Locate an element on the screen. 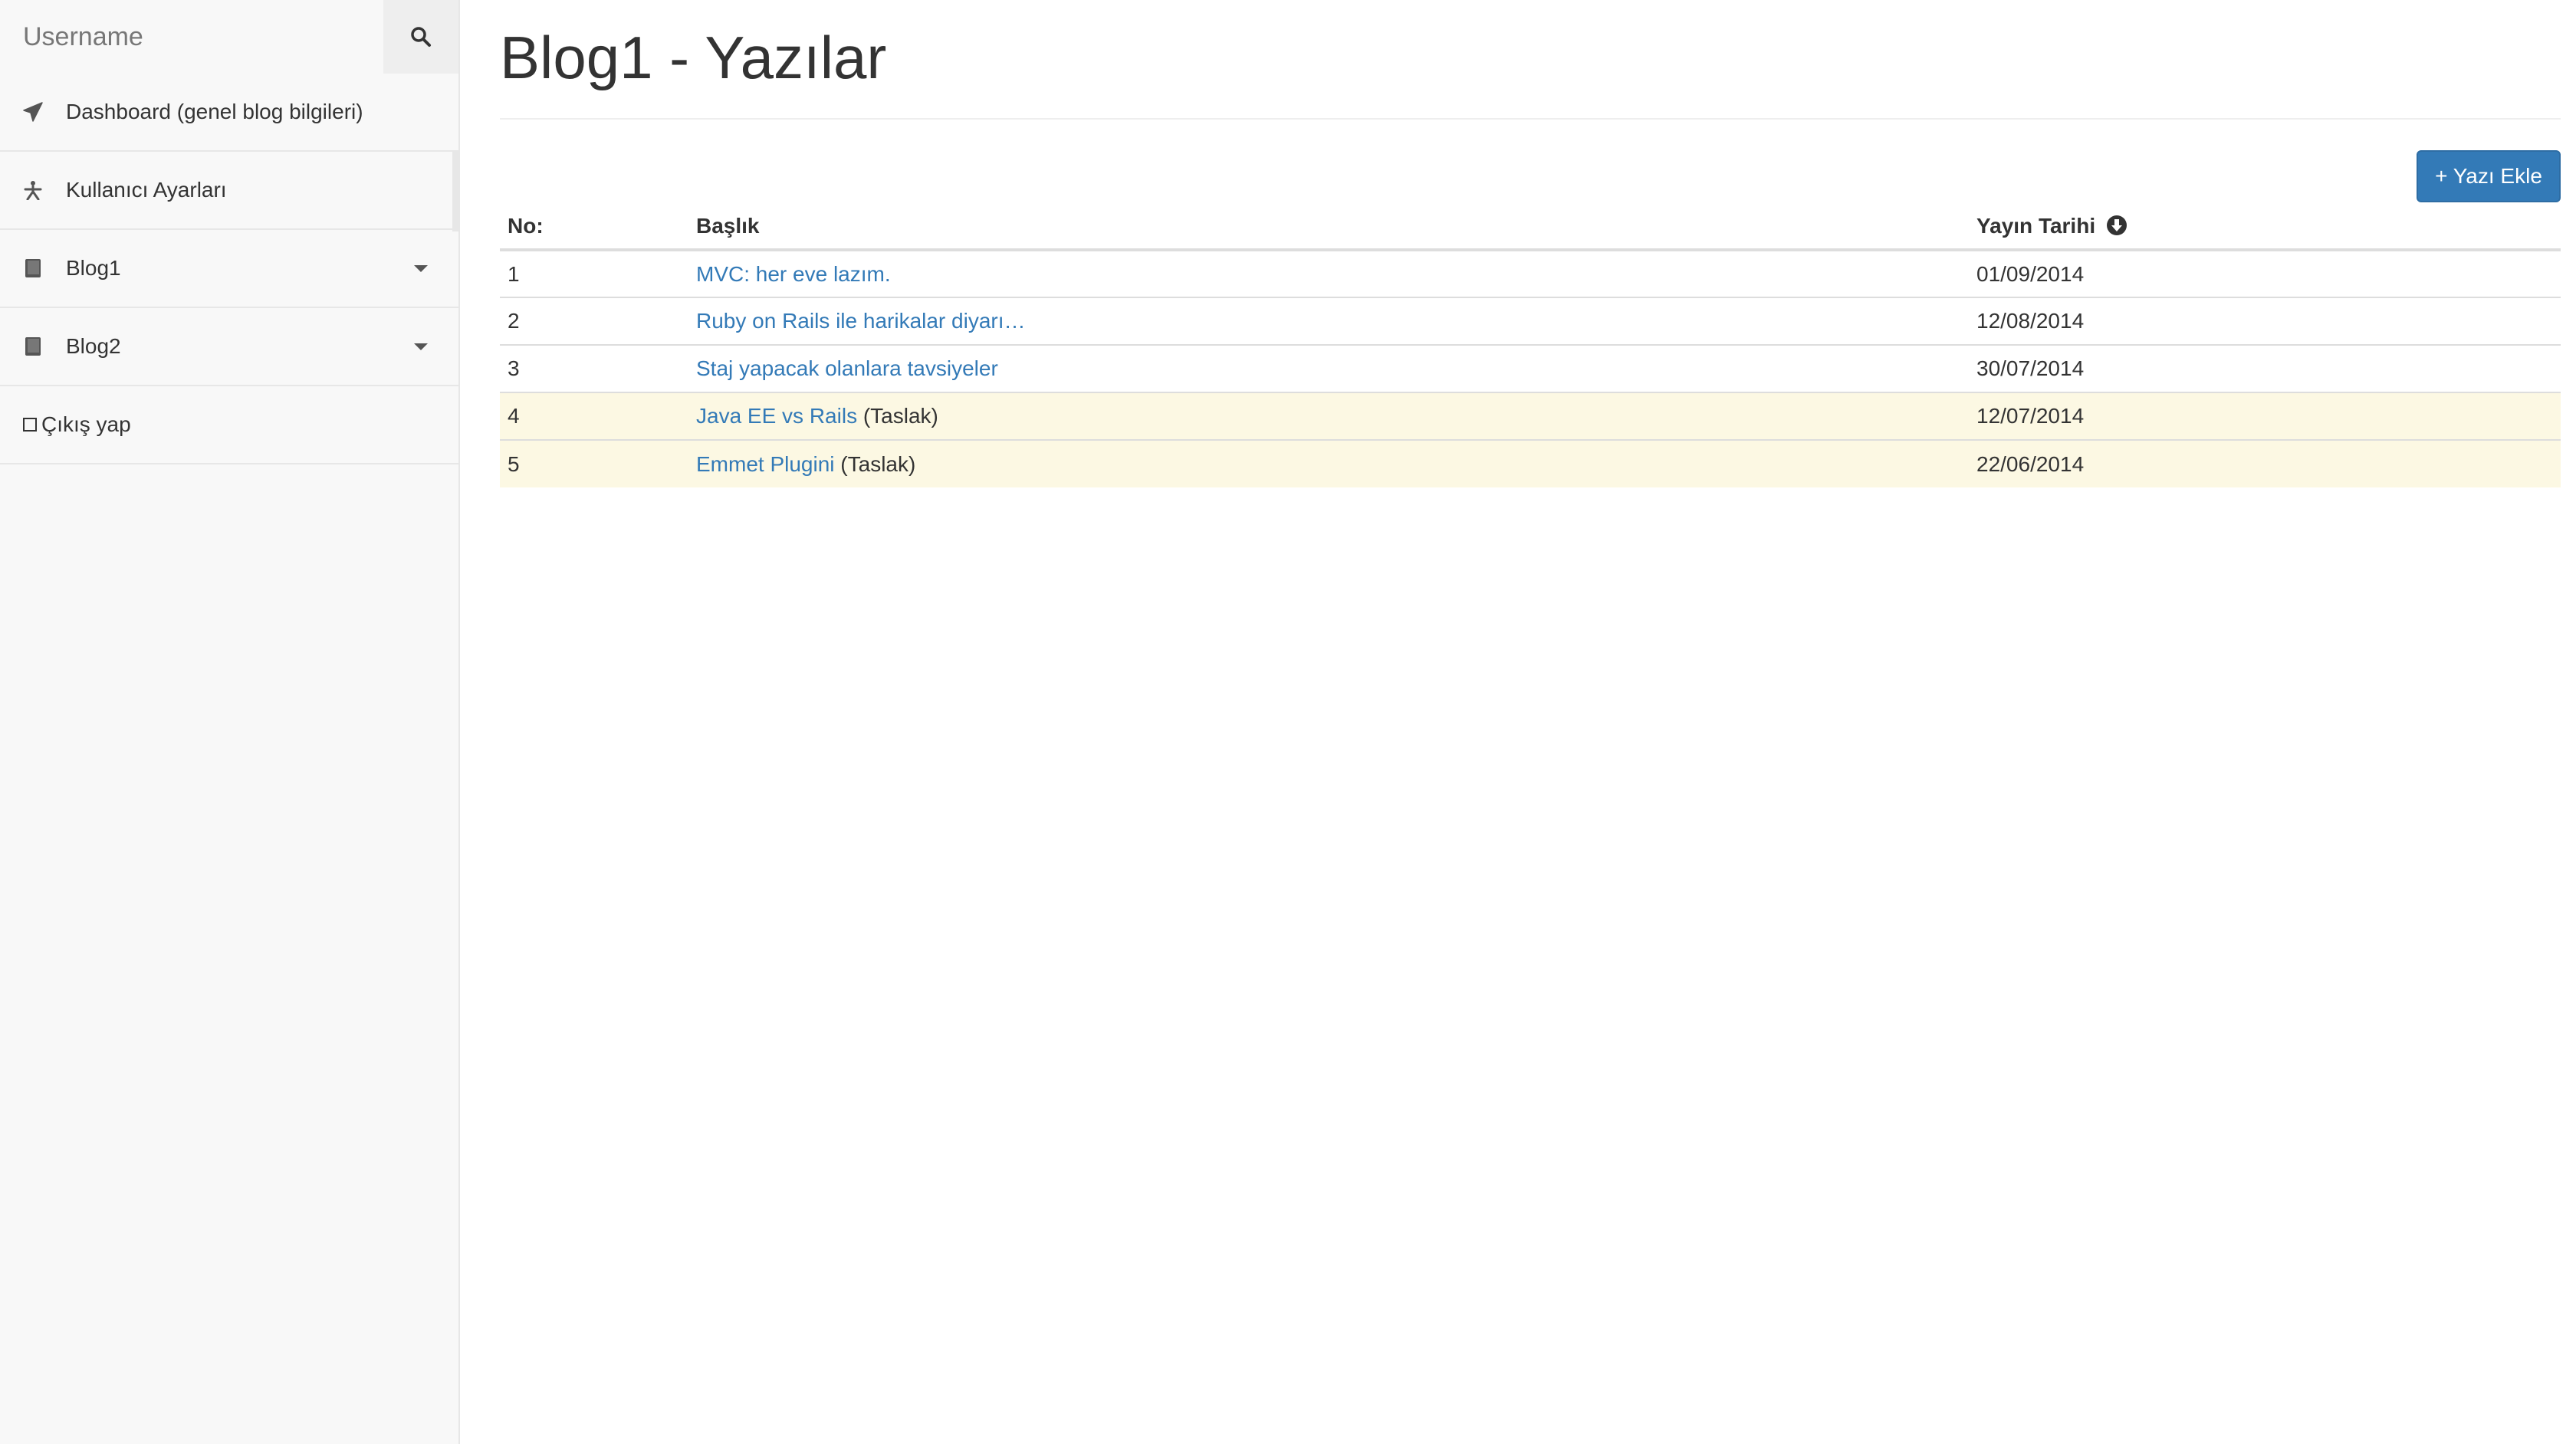  post-title-link: MVC: her eve lazım. is located at coordinates (793, 274).